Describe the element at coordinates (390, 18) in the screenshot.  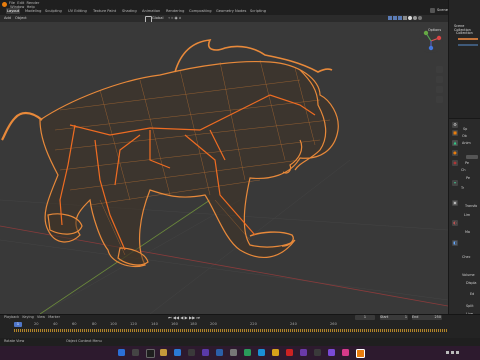
I see `overlay-icon` at that location.